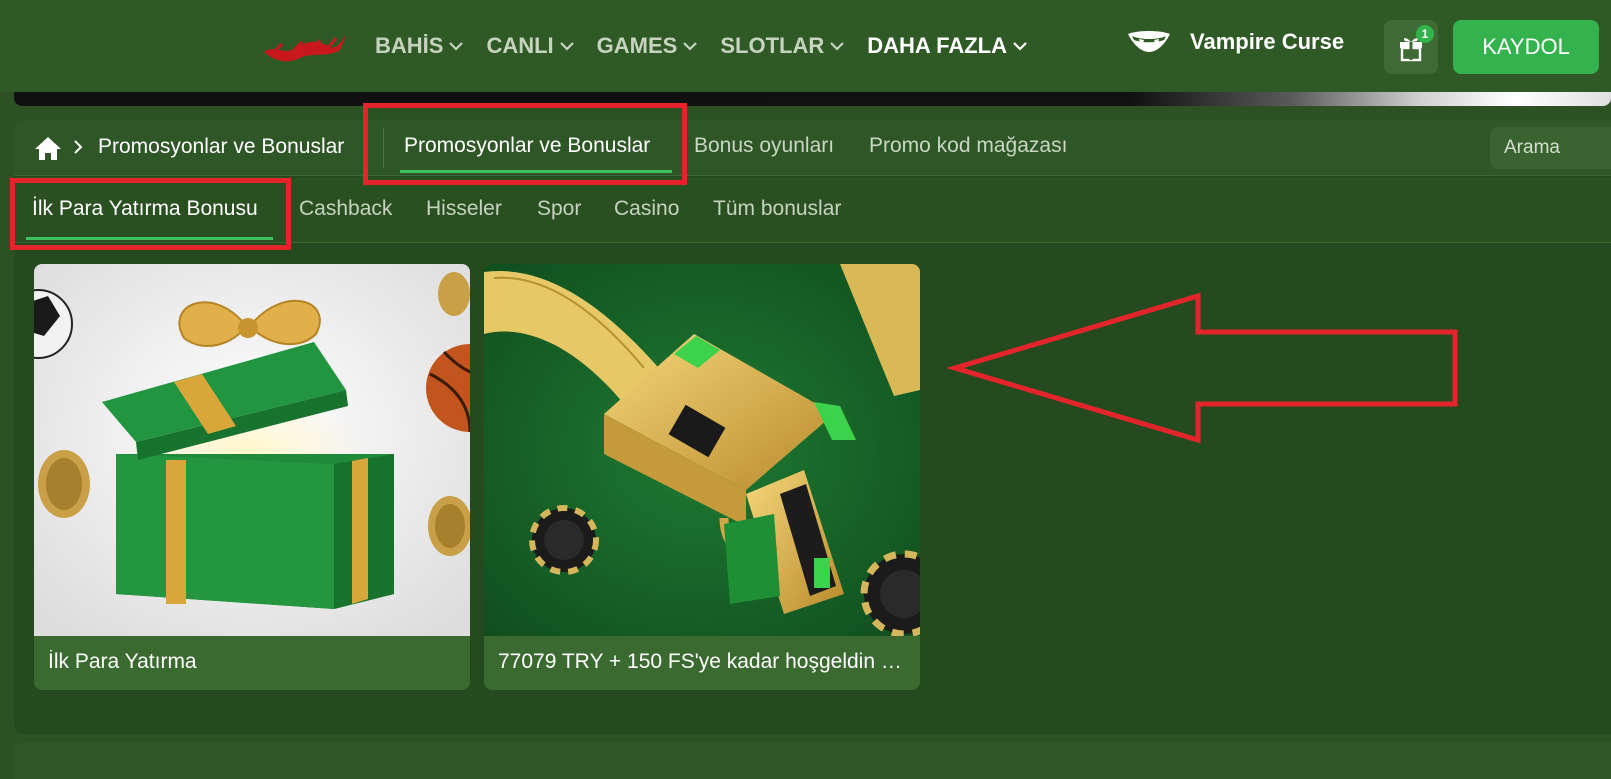 This screenshot has width=1611, height=779. Describe the element at coordinates (252, 450) in the screenshot. I see `gift-box-image` at that location.